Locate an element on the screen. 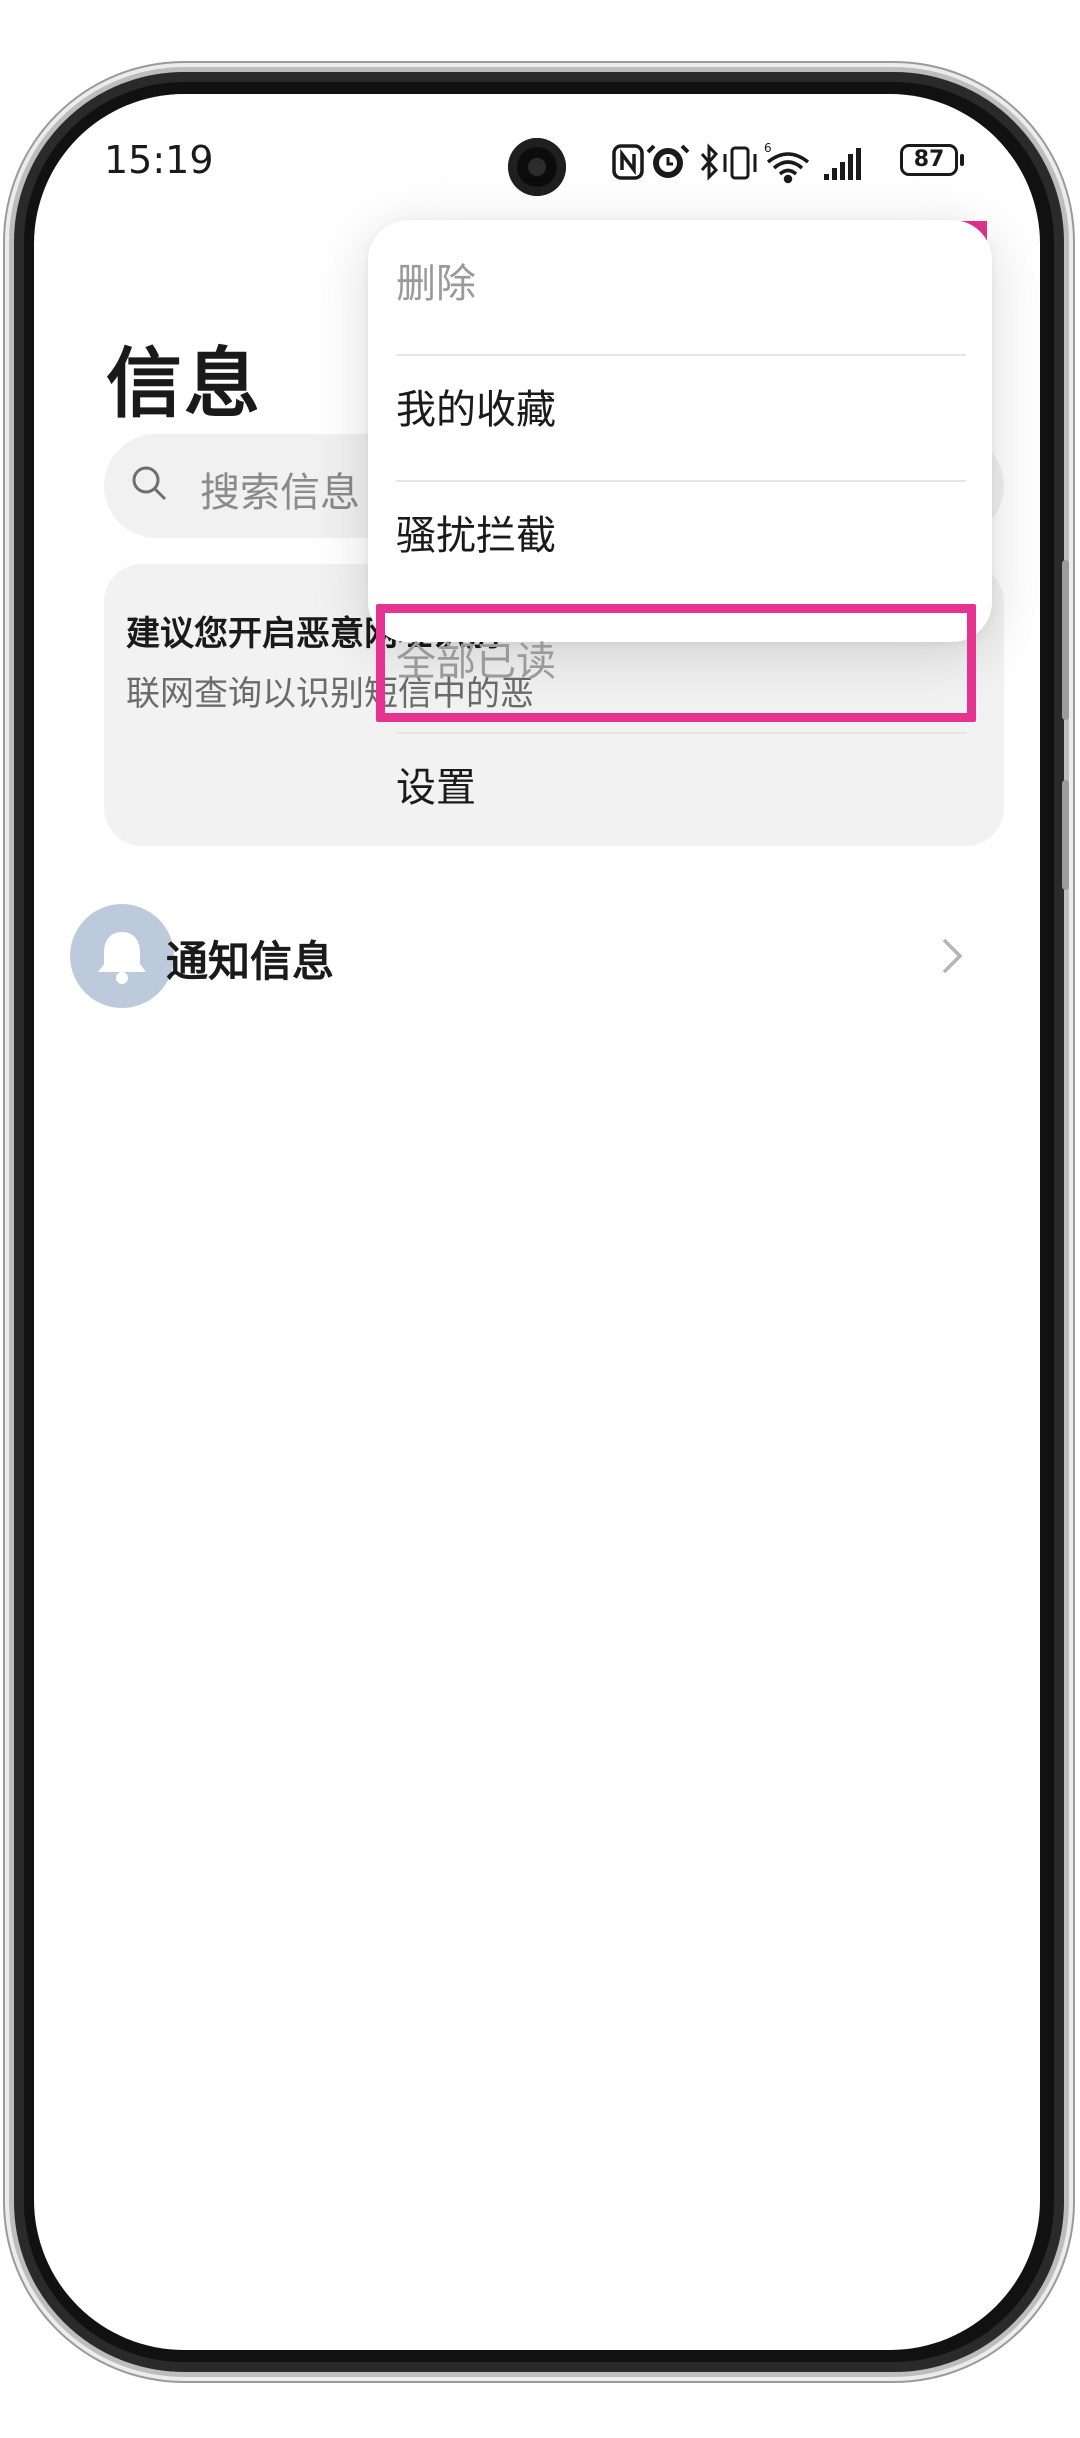 Image resolution: width=1080 pixels, height=2438 pixels. spam-block-highlight is located at coordinates (676, 663).